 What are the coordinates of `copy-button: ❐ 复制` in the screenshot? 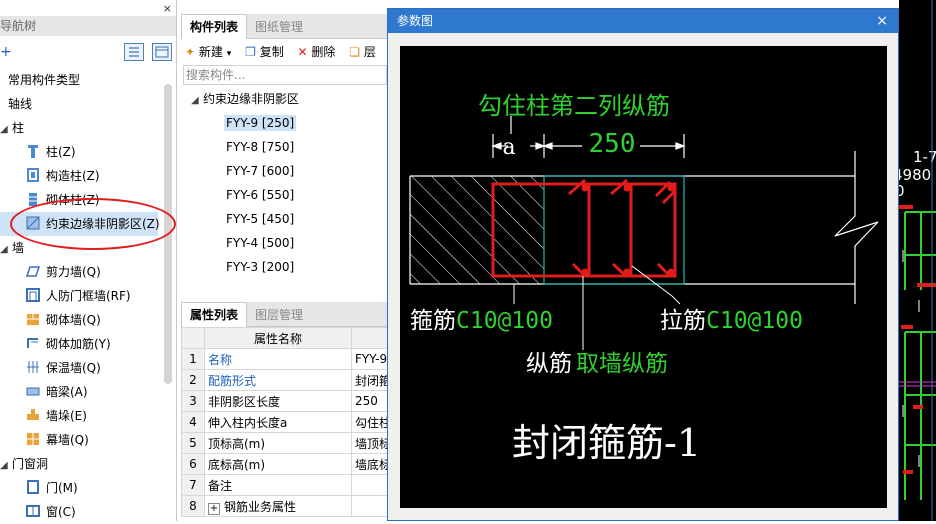 It's located at (264, 52).